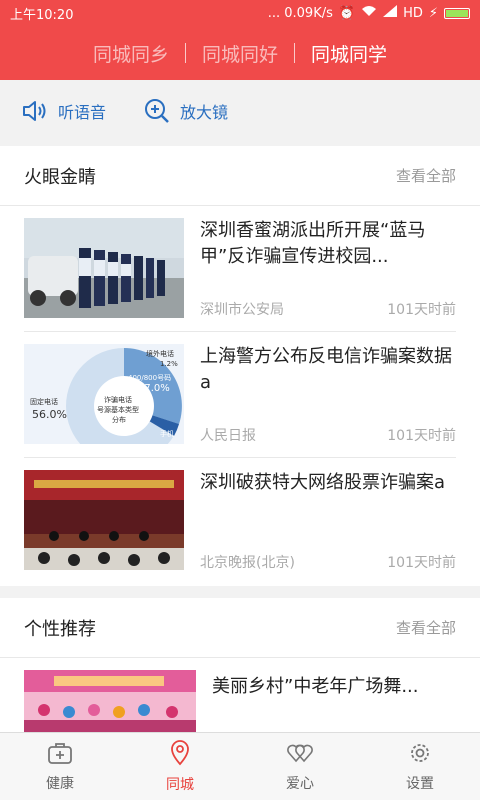 This screenshot has height=800, width=480. Describe the element at coordinates (300, 13) in the screenshot. I see `network-speed: ... 0.09K/s` at that location.